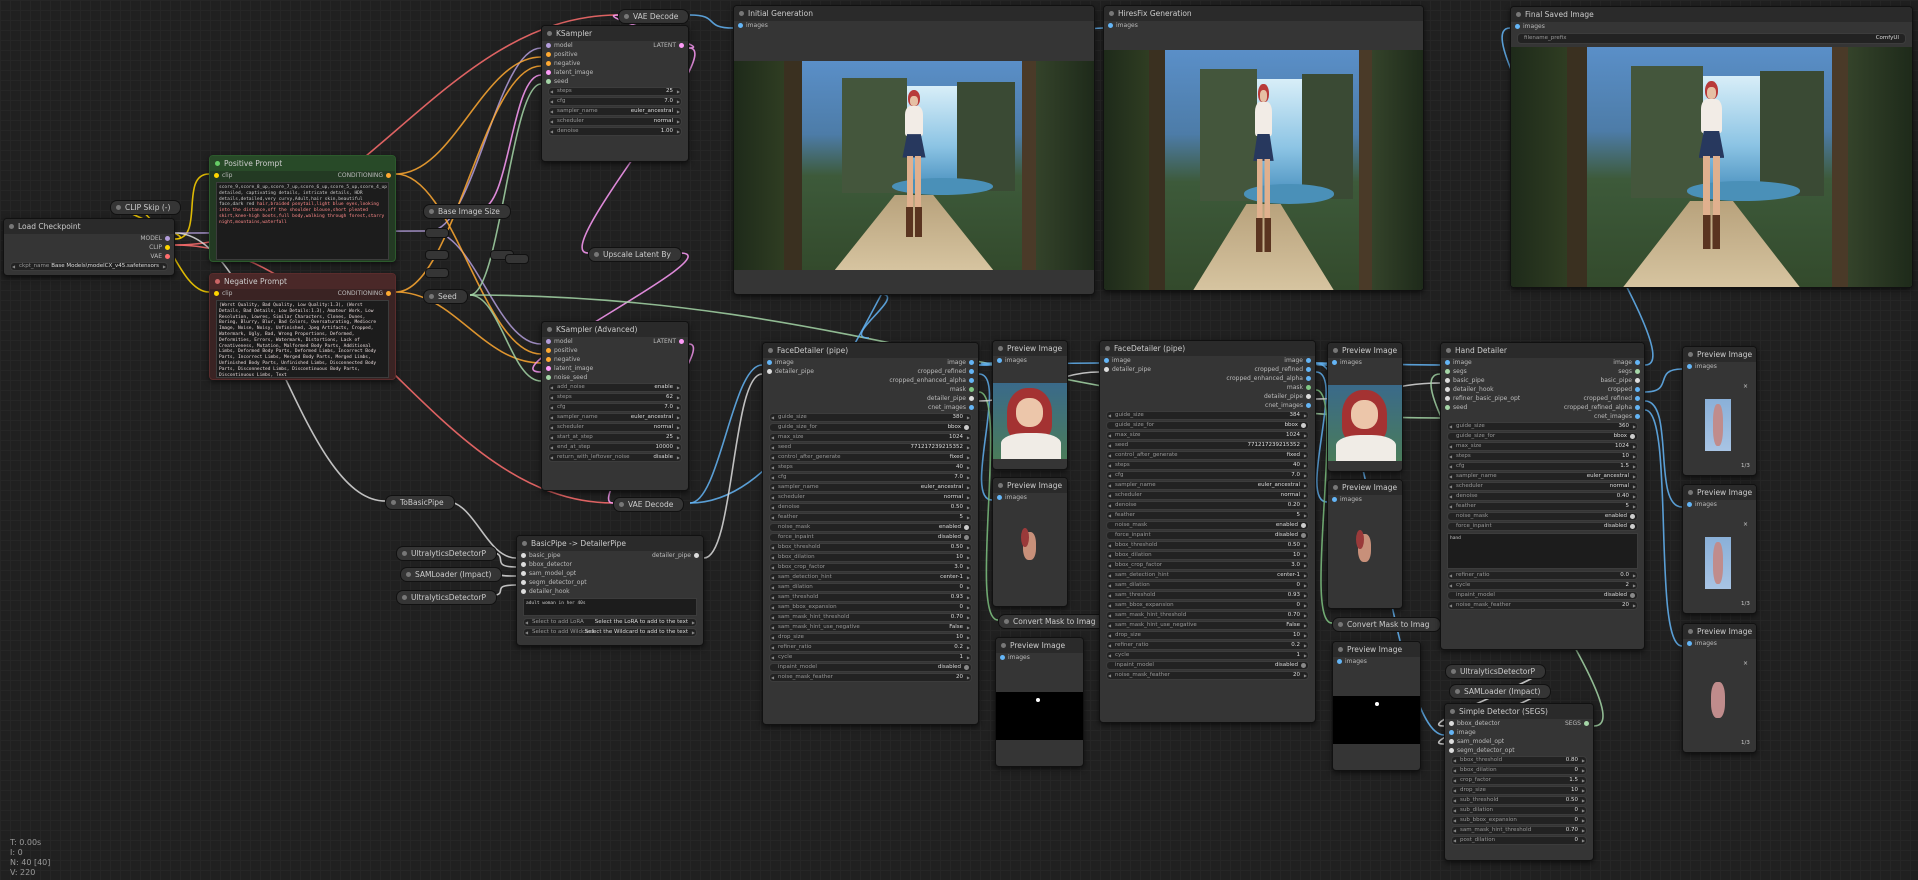 This screenshot has height=880, width=1918. What do you see at coordinates (870, 427) in the screenshot?
I see `guide-size-for-widget: guide_size_for bbox` at bounding box center [870, 427].